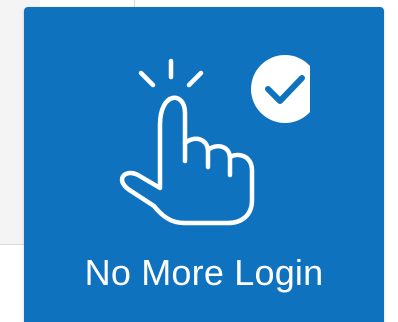  Describe the element at coordinates (204, 272) in the screenshot. I see `card-title: No More Login` at that location.